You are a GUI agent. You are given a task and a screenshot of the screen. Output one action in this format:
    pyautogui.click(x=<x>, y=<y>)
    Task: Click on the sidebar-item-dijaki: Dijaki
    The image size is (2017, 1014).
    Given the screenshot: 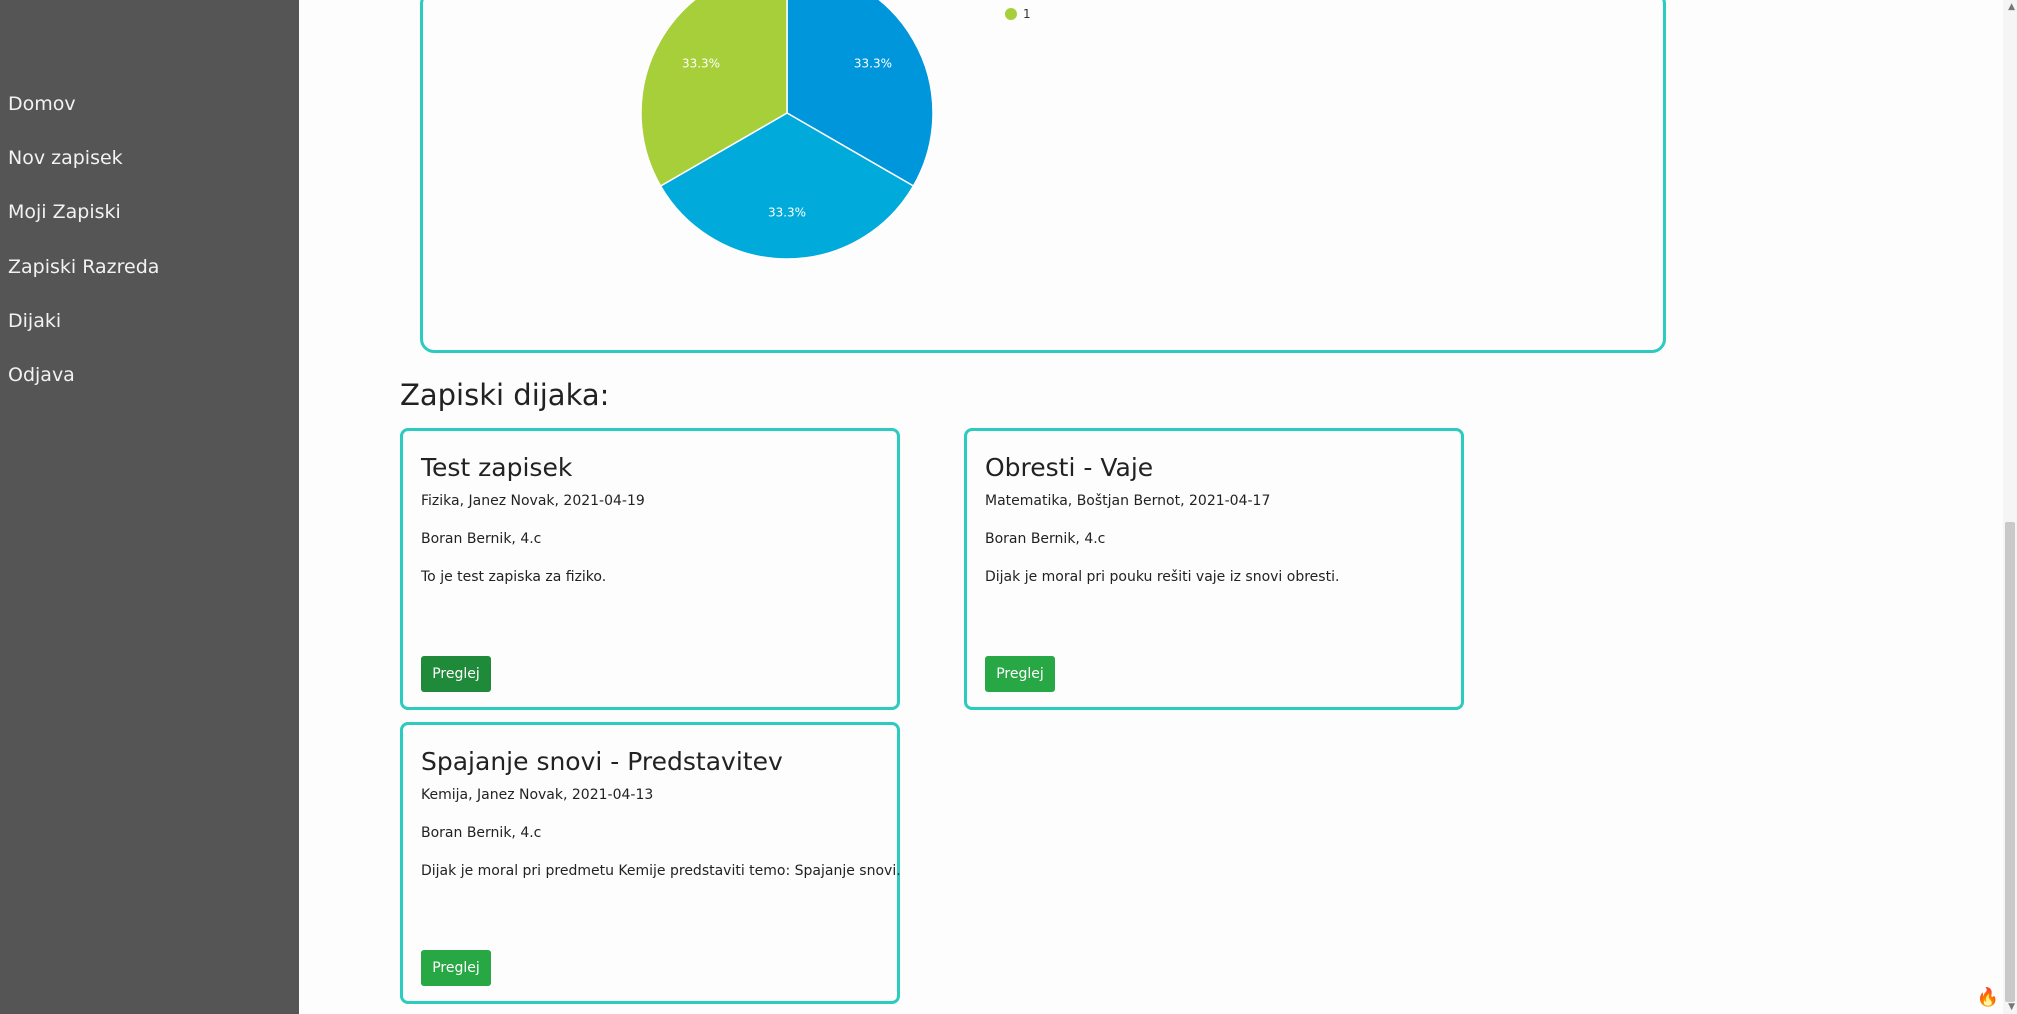 What is the action you would take?
    pyautogui.click(x=34, y=321)
    